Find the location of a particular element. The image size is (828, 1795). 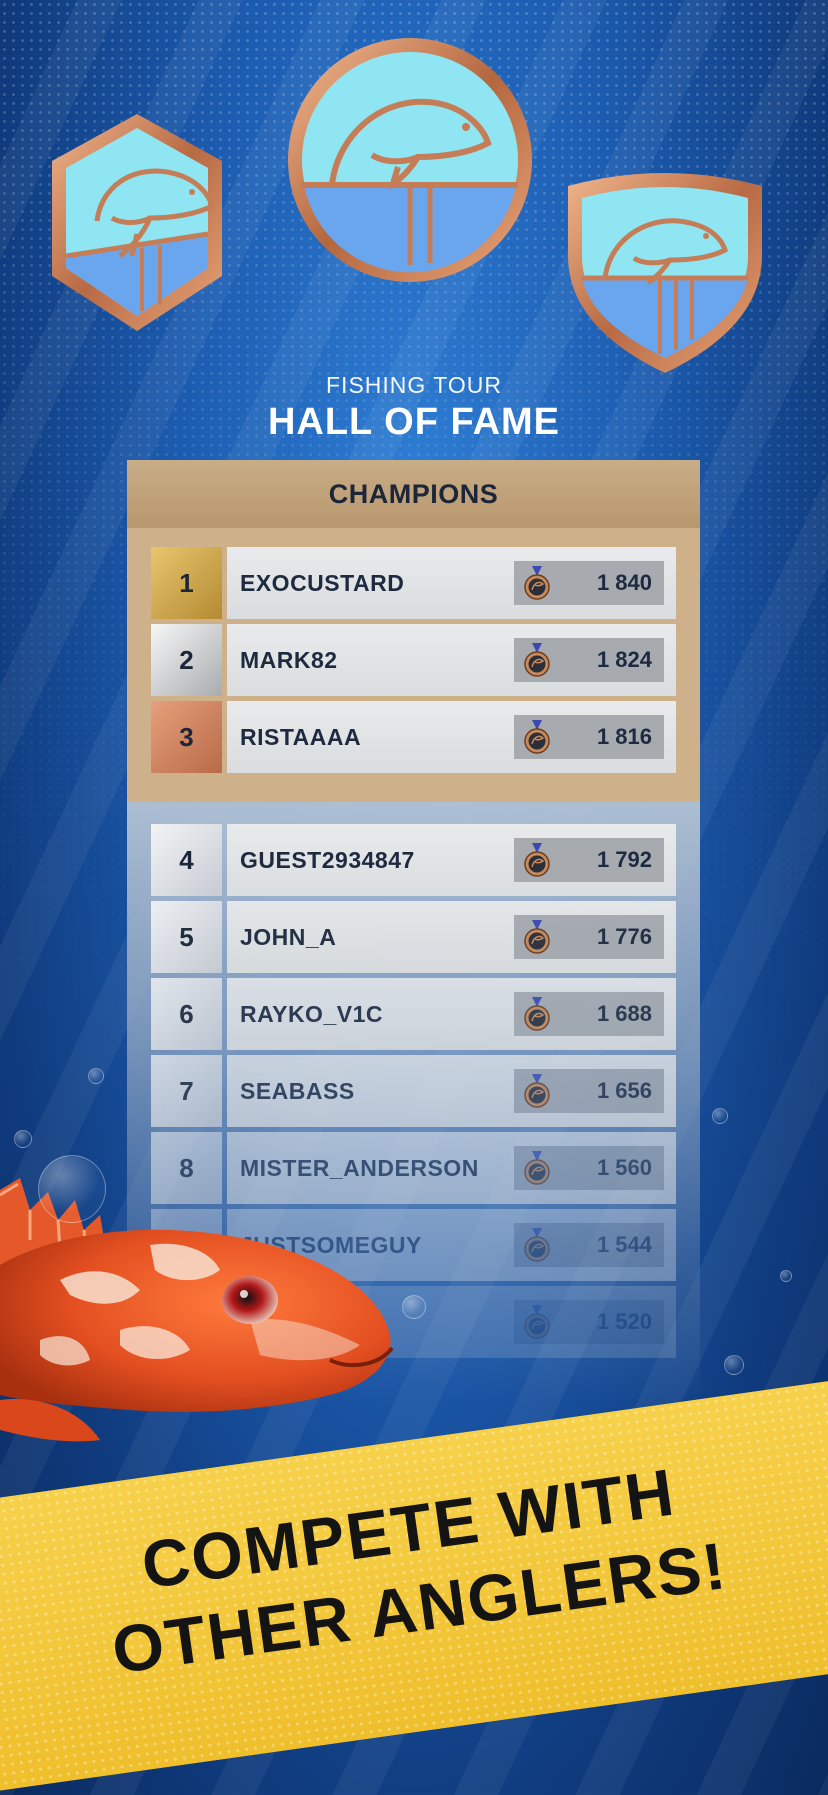

rank-number: 3 is located at coordinates (186, 737).